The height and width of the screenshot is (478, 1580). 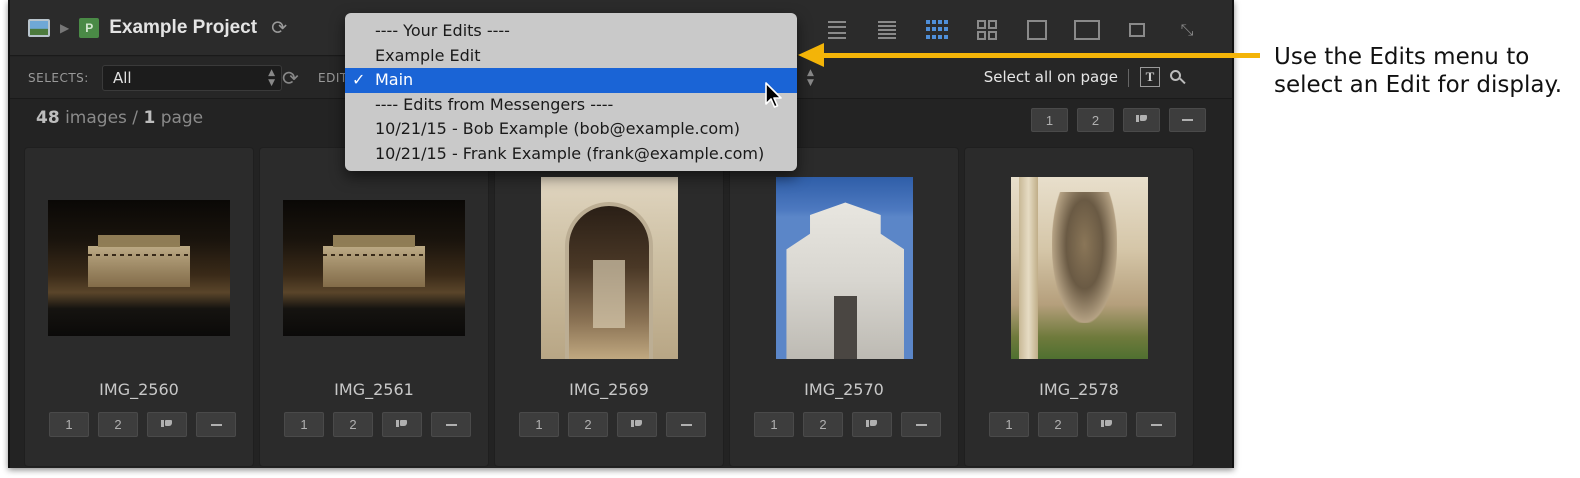 I want to click on fullscreen-icon: ⤡, so click(x=1187, y=30).